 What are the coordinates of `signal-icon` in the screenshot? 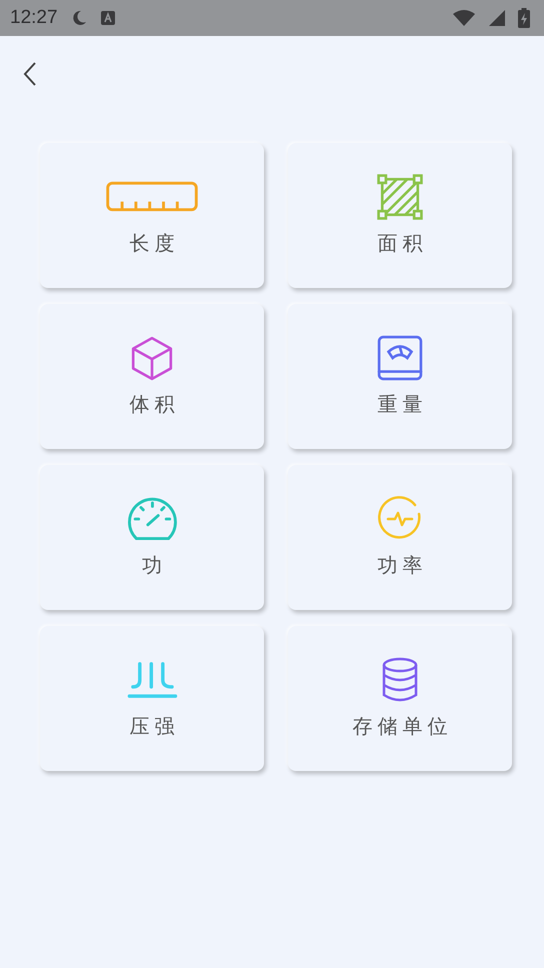 It's located at (497, 18).